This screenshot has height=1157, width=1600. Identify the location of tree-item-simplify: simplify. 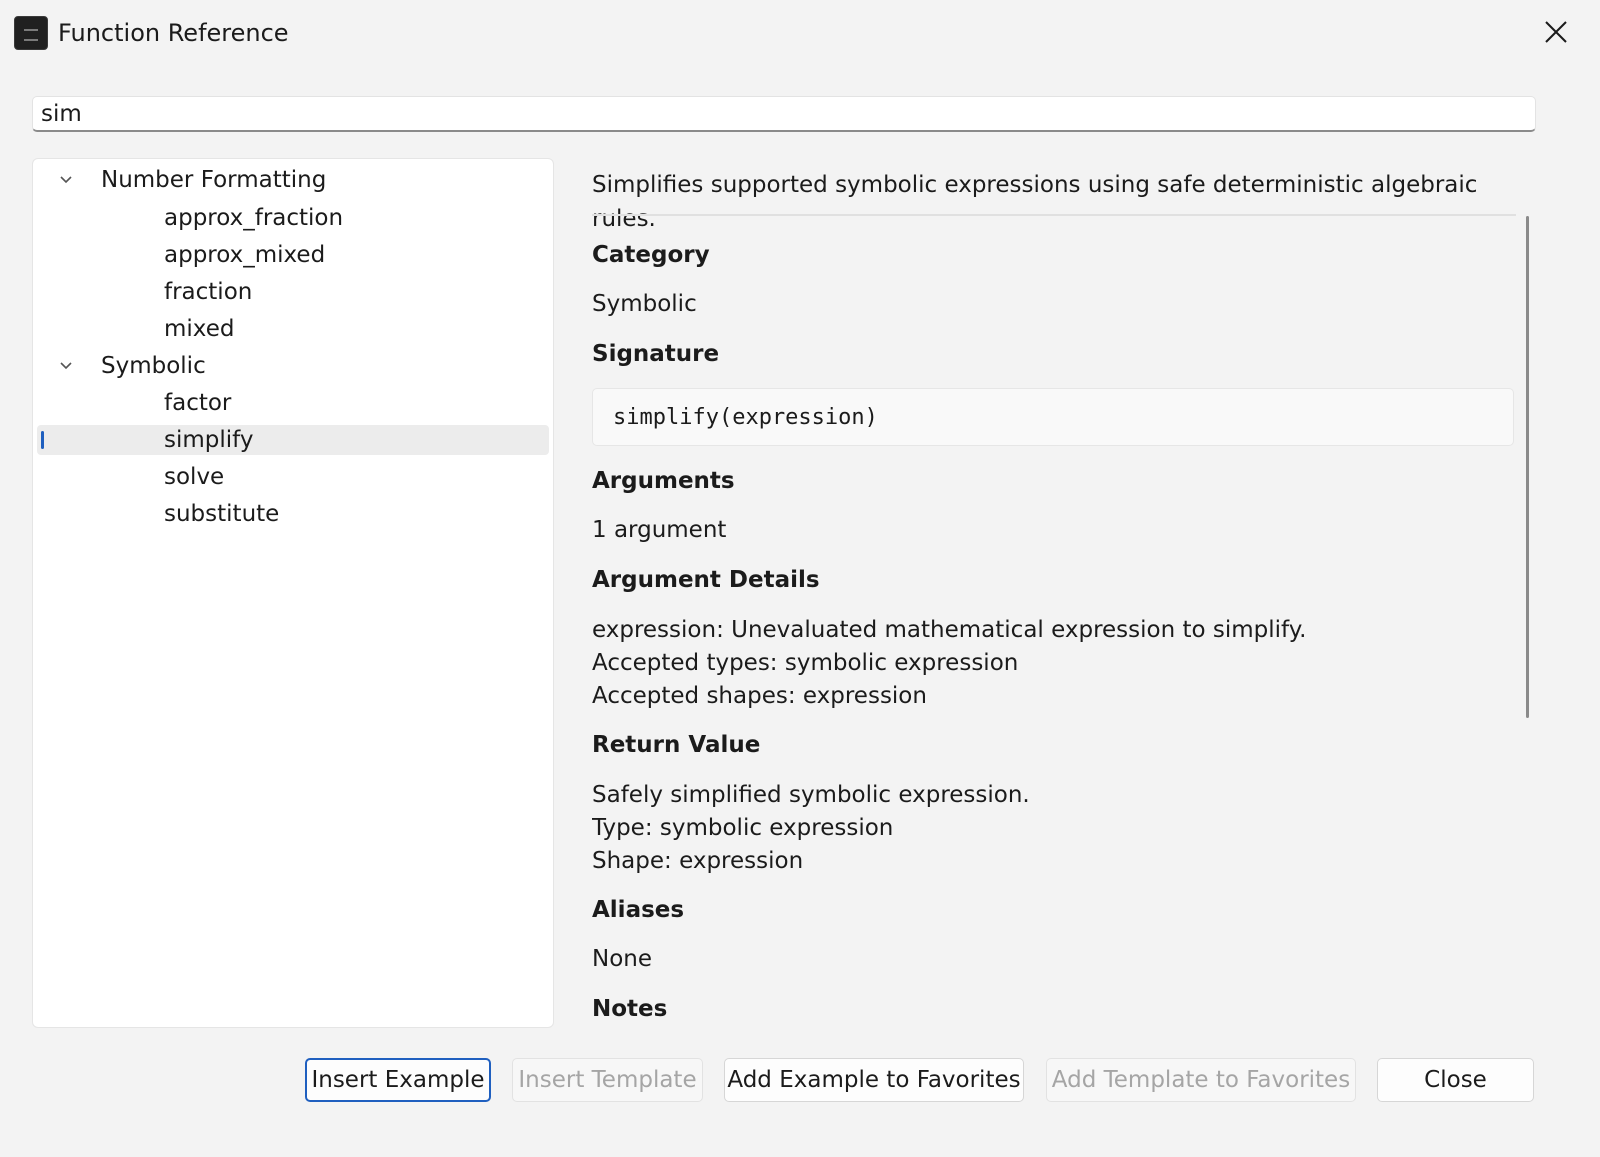
(293, 440).